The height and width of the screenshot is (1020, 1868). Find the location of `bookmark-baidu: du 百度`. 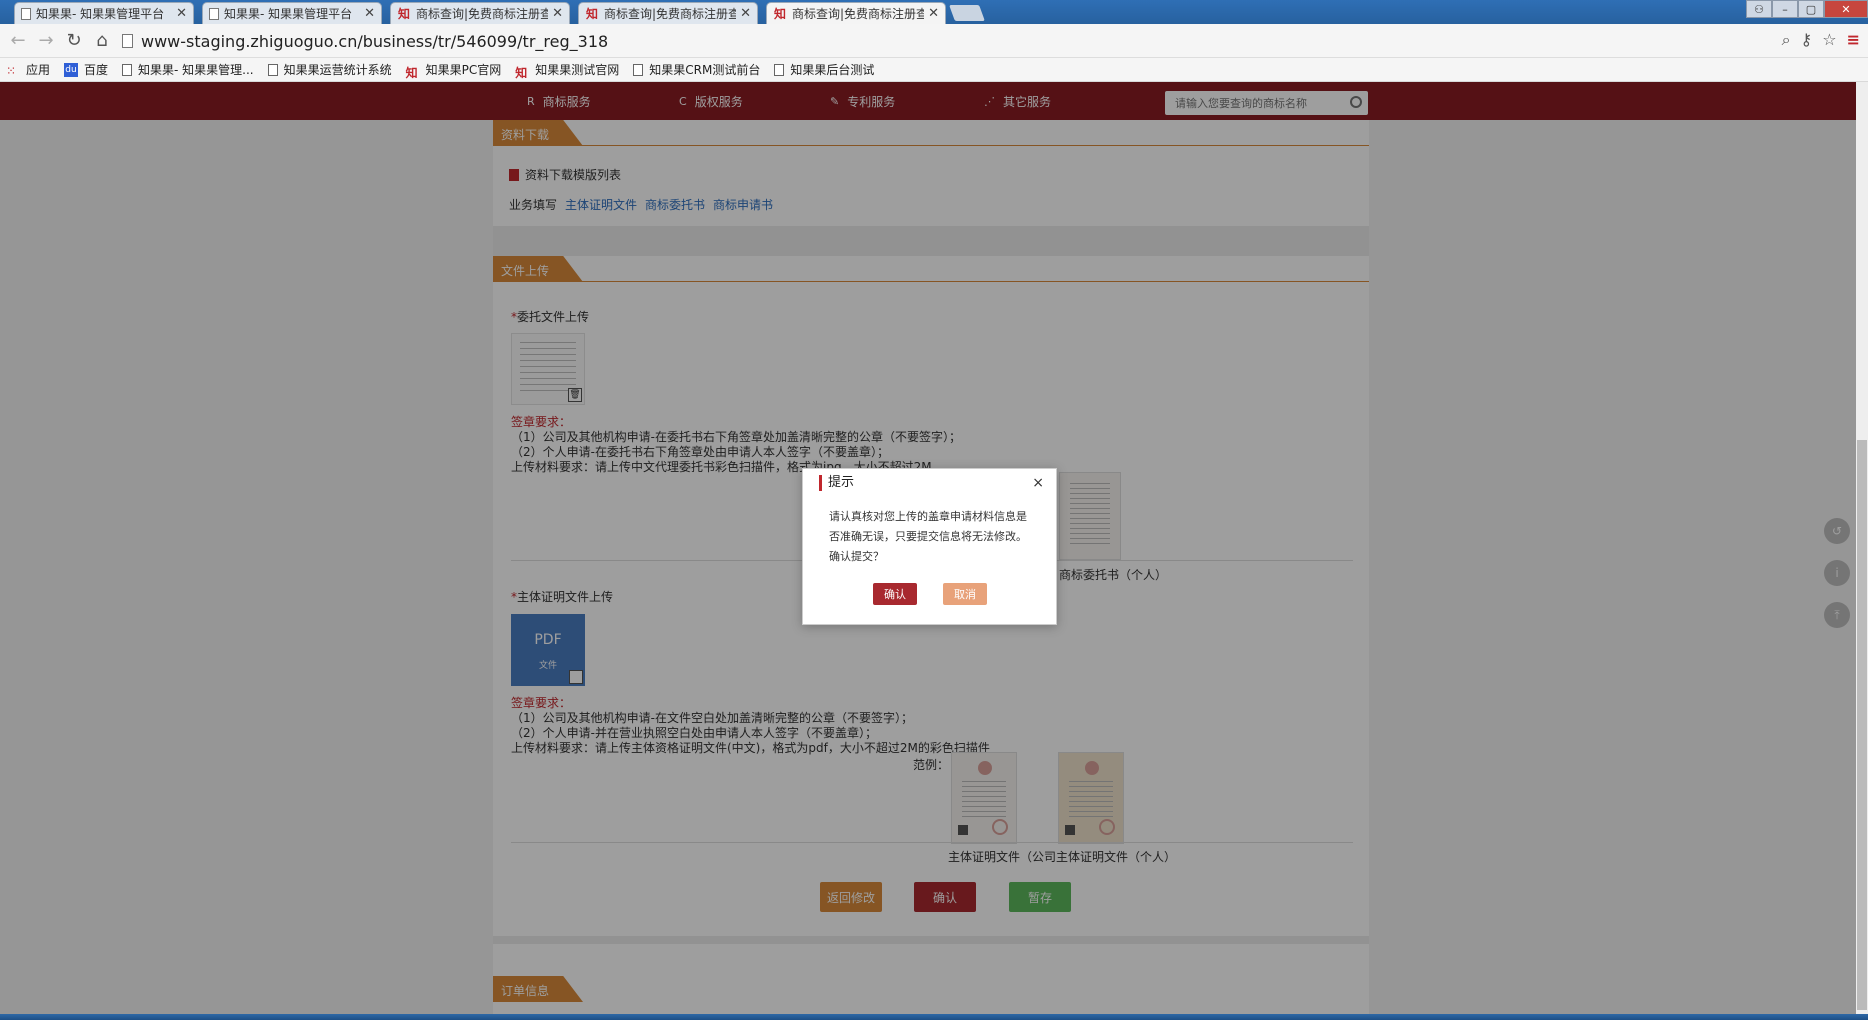

bookmark-baidu: du 百度 is located at coordinates (86, 69).